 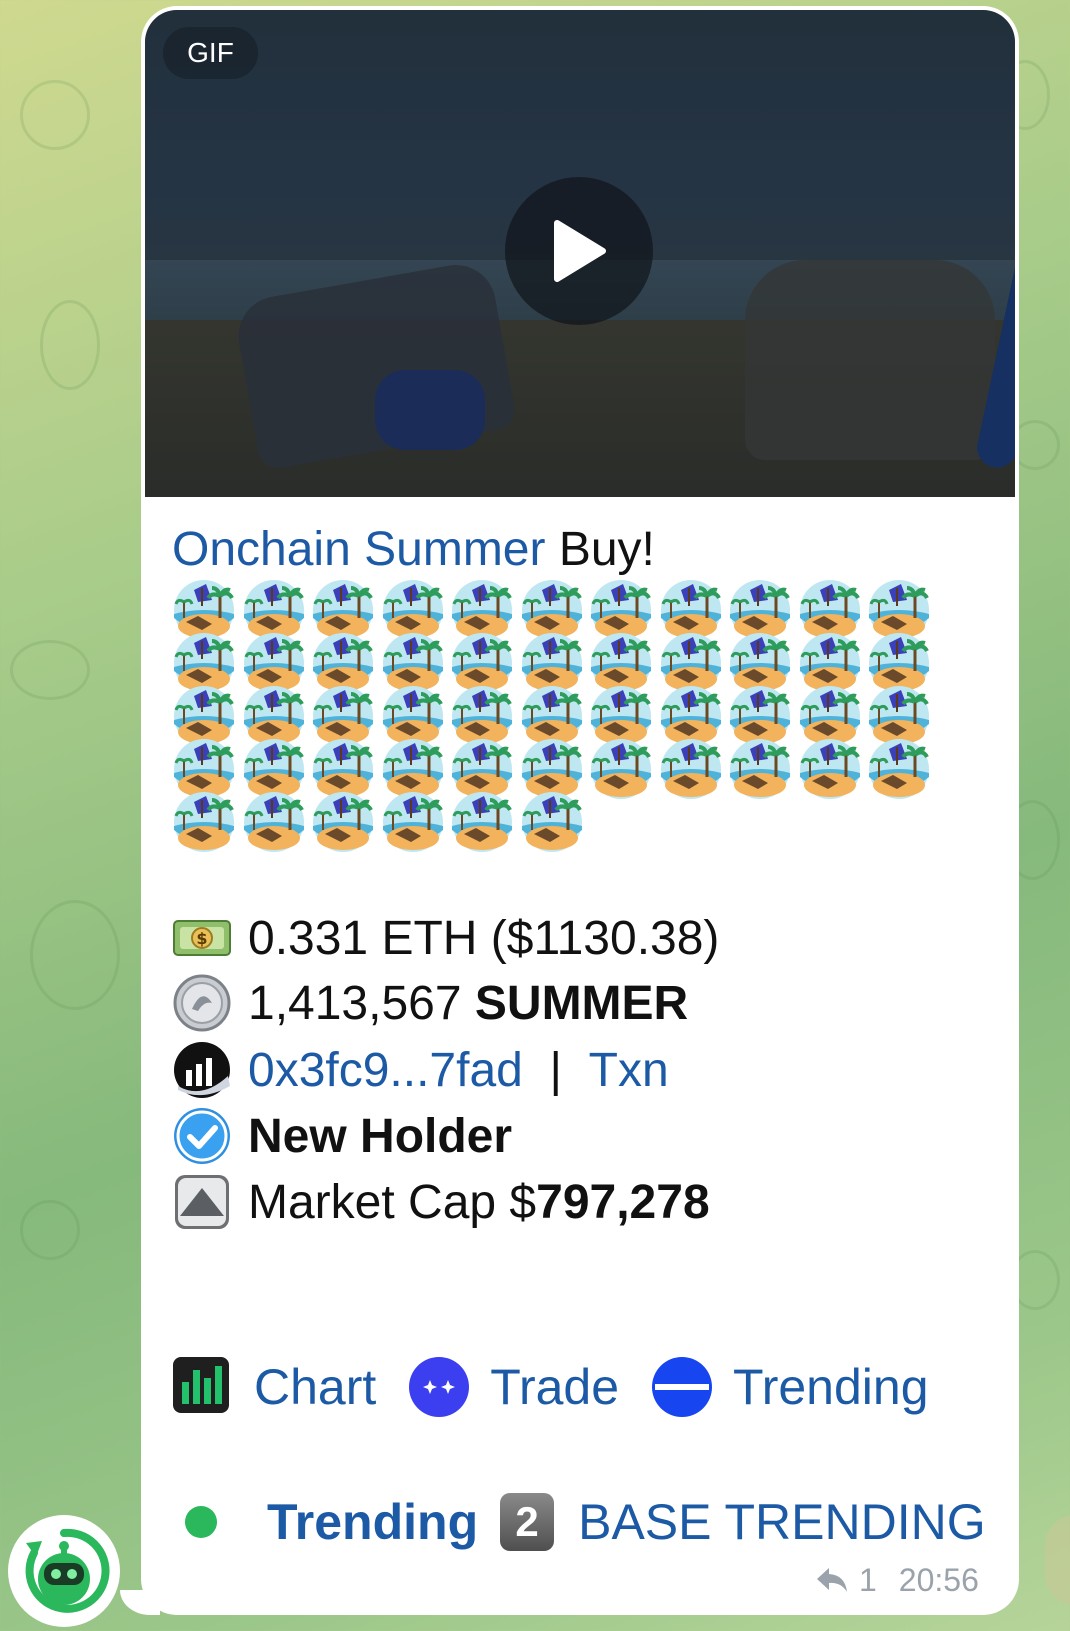 I want to click on token-symbol: SUMMER, so click(x=581, y=1003).